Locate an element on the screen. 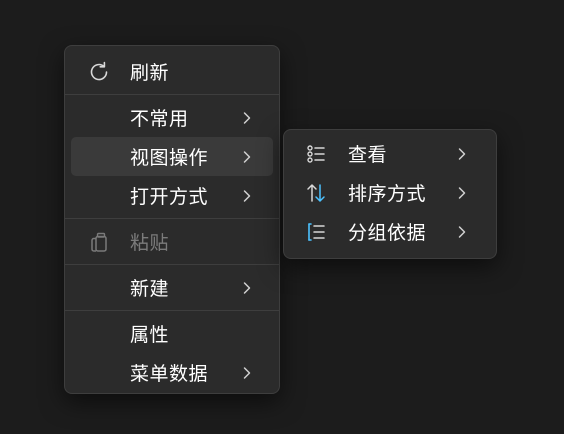 This screenshot has height=434, width=564. view-list-icon is located at coordinates (316, 154).